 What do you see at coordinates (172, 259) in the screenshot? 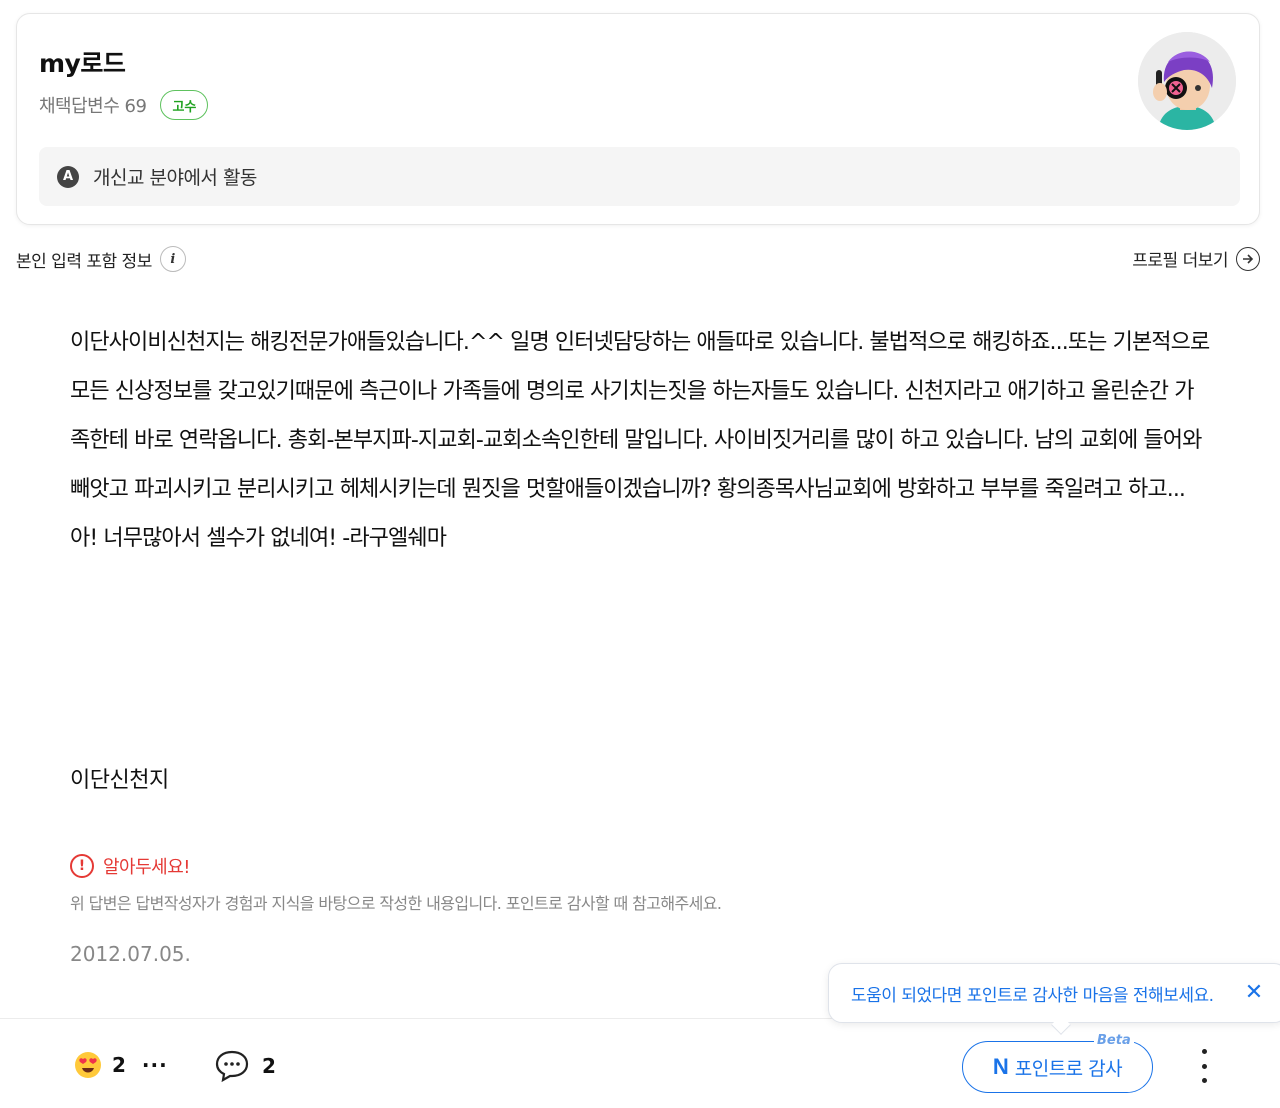
I see `info-icon: i` at bounding box center [172, 259].